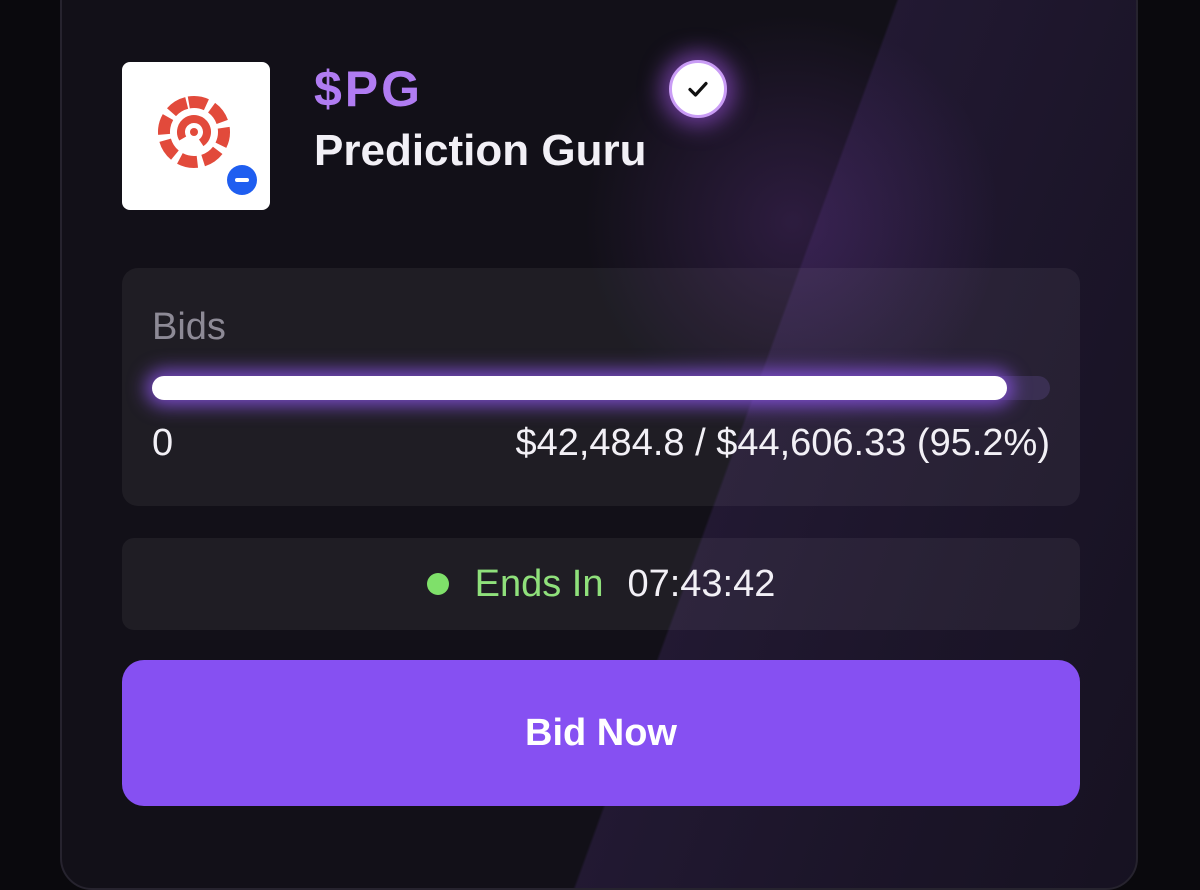 Image resolution: width=1200 pixels, height=890 pixels. I want to click on token-ticker: $PG, so click(369, 89).